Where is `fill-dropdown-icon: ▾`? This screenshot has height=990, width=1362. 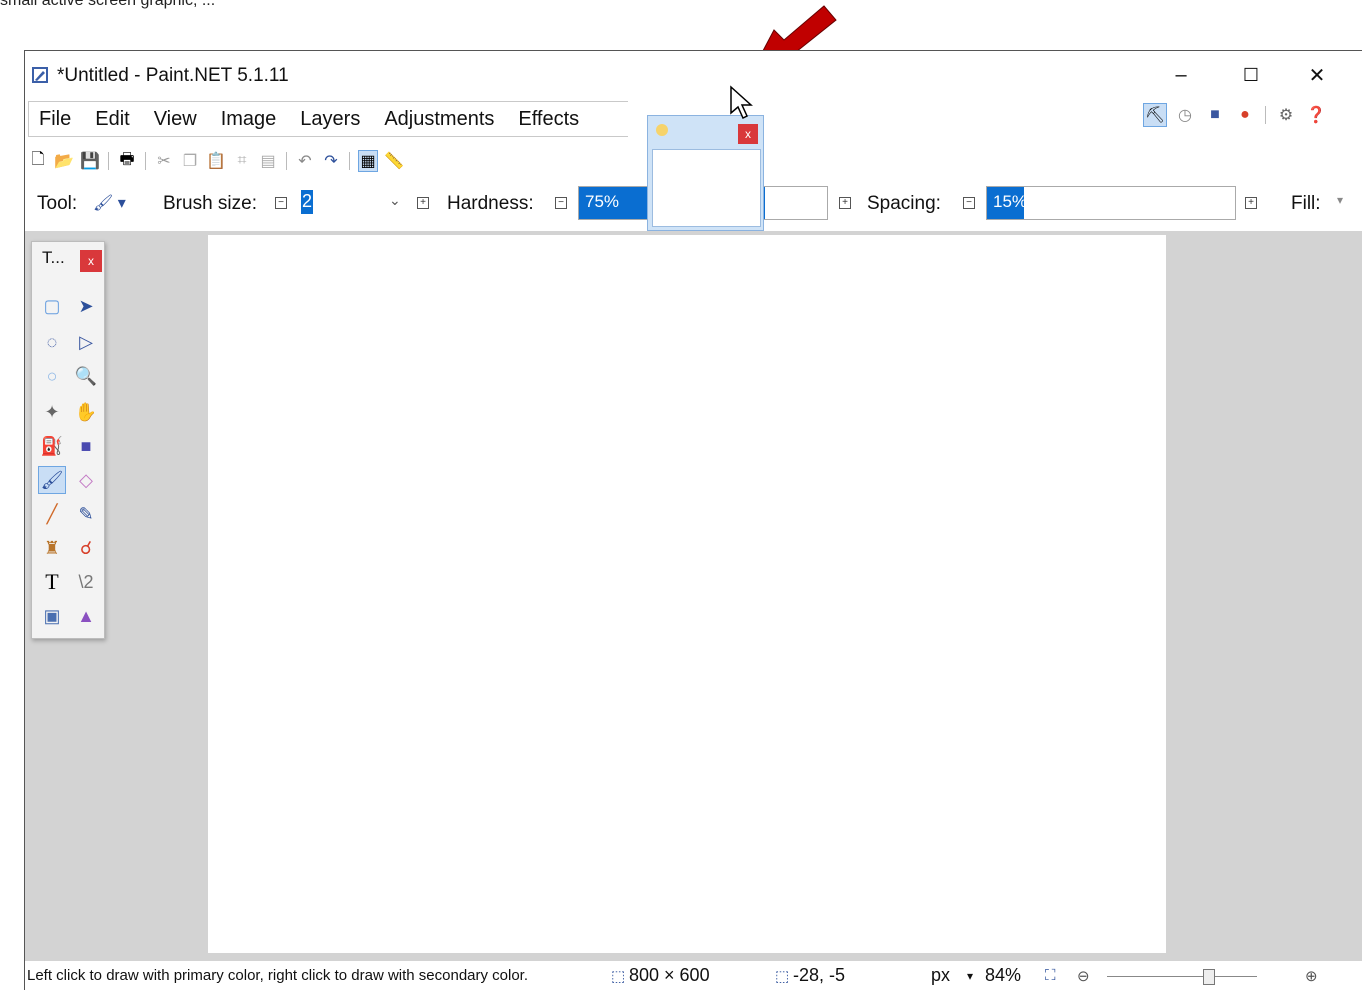
fill-dropdown-icon: ▾ is located at coordinates (1340, 200).